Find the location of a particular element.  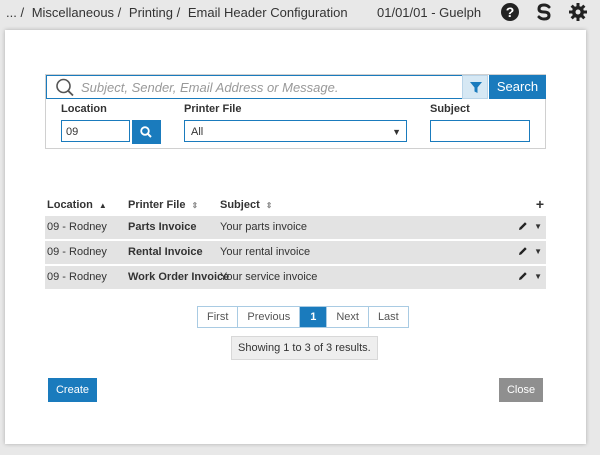

cell-printer-file: Rental Invoice is located at coordinates (165, 252).